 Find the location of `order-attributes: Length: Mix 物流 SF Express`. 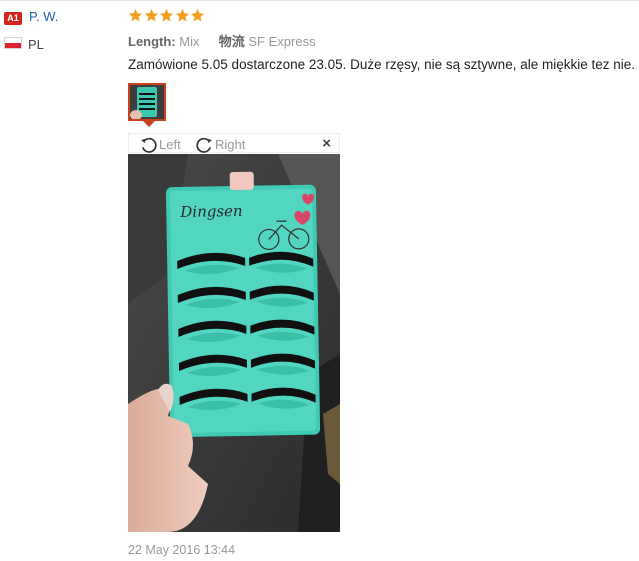

order-attributes: Length: Mix 物流 SF Express is located at coordinates (222, 40).